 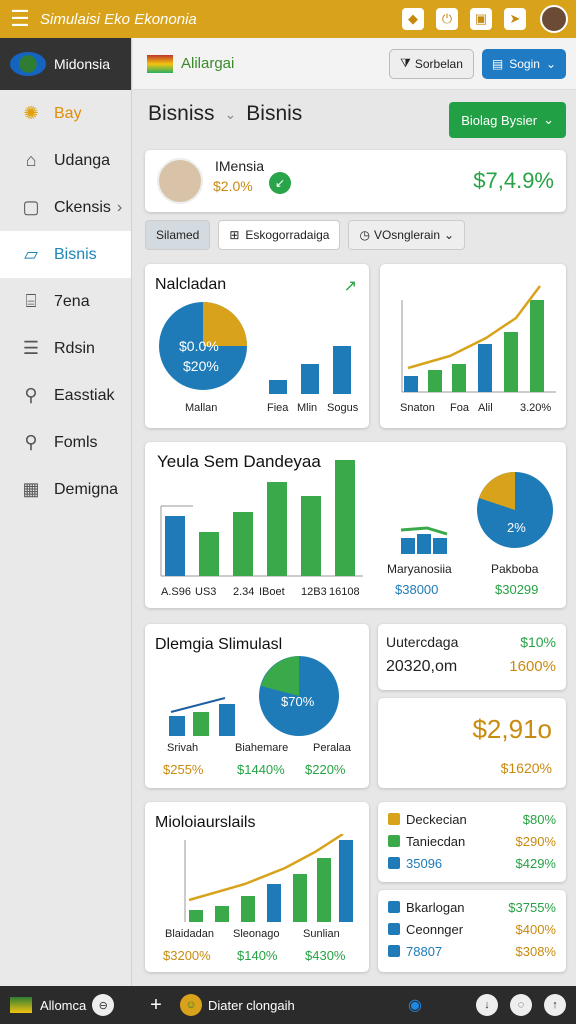 I want to click on list-item-label: 35096, so click(x=424, y=863).